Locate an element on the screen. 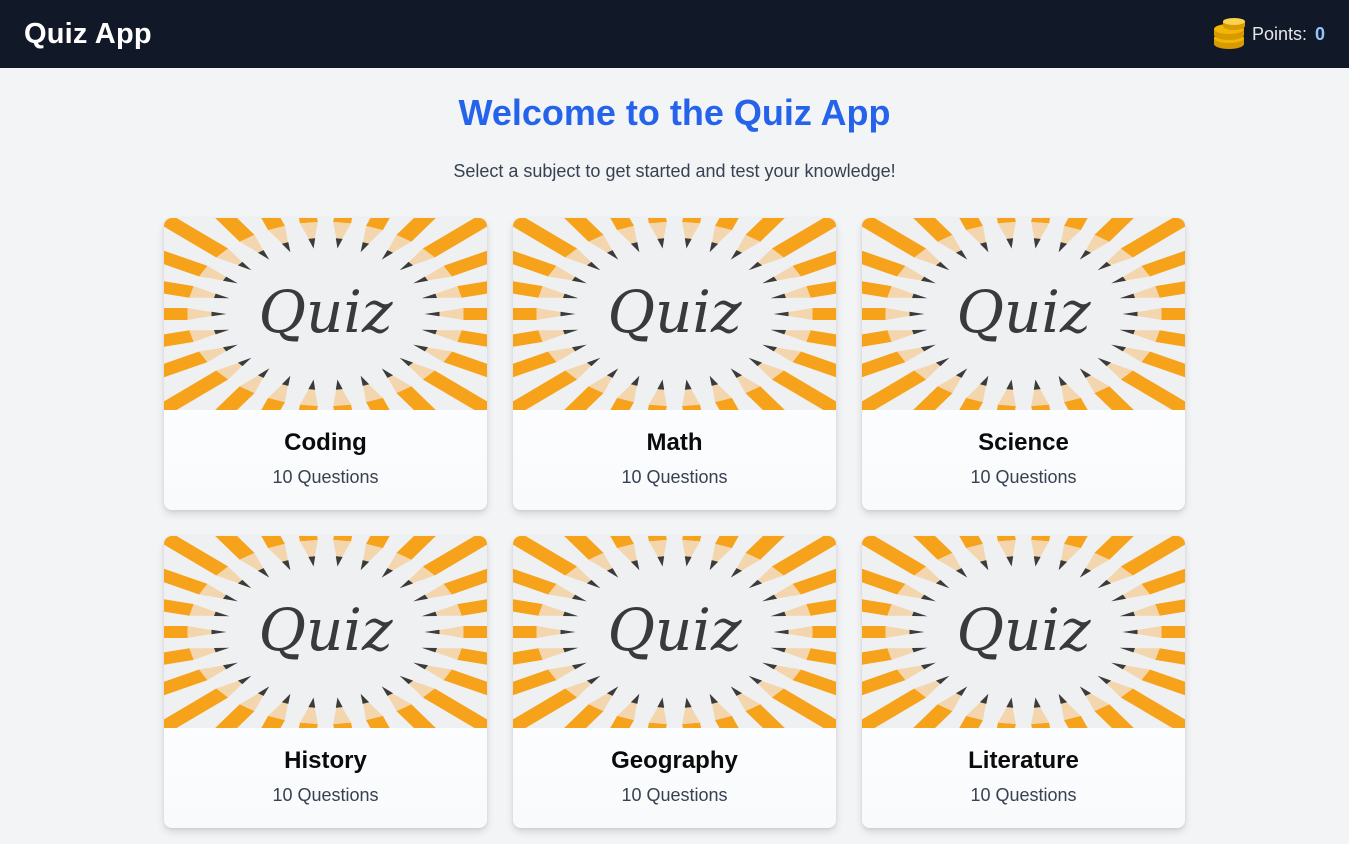 Image resolution: width=1349 pixels, height=844 pixels. subject-card-math: Quiz Math 10 Questions is located at coordinates (674, 364).